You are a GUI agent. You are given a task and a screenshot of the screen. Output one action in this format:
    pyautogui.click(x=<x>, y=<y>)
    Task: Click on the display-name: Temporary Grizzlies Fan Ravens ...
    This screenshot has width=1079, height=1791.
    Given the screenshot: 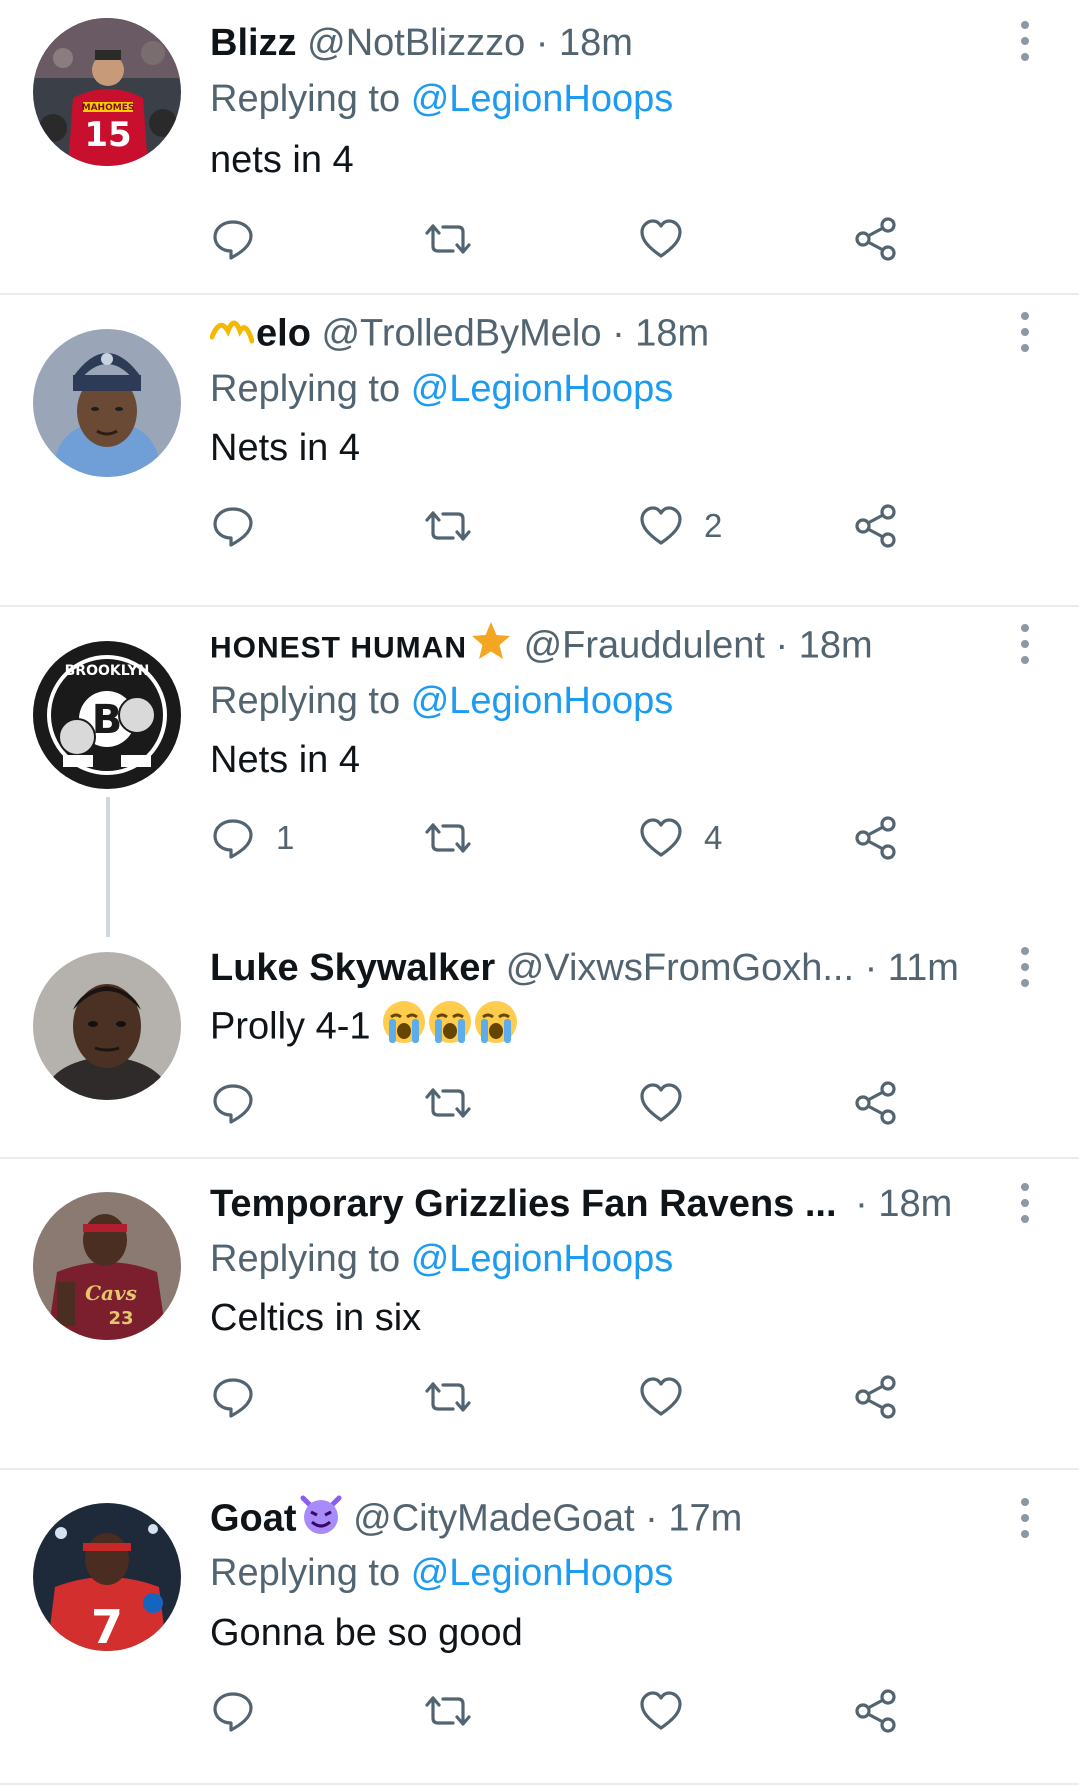 What is the action you would take?
    pyautogui.click(x=523, y=1204)
    